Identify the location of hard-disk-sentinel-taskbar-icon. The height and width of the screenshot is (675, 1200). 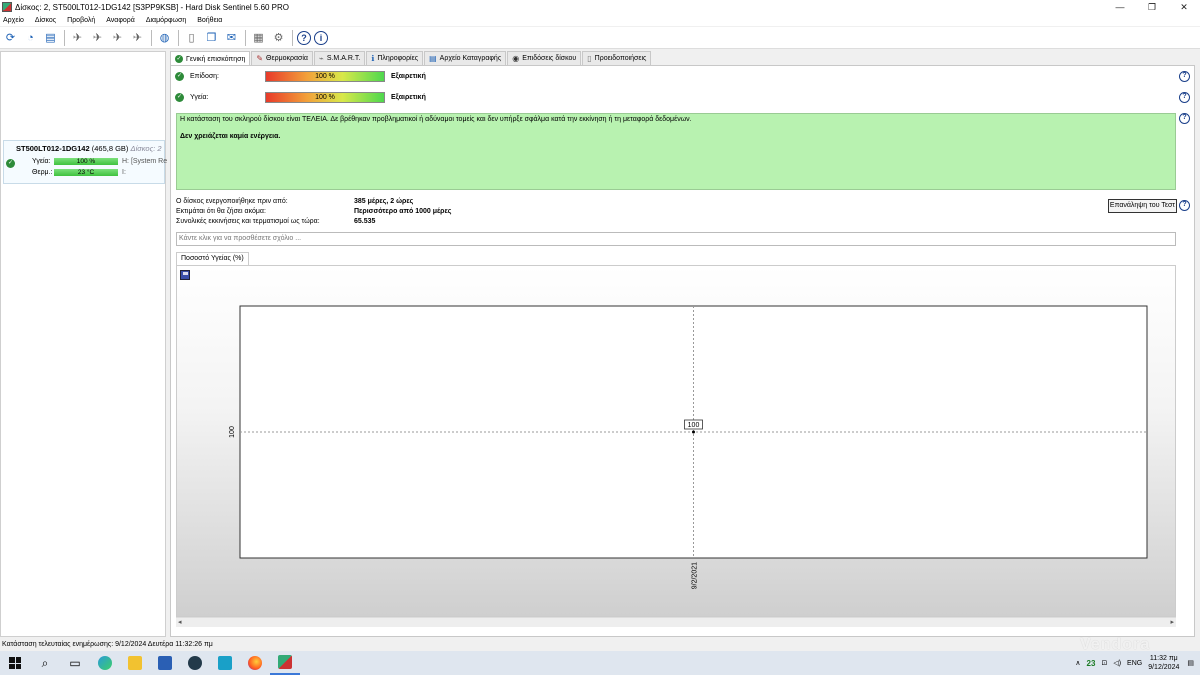
(285, 663).